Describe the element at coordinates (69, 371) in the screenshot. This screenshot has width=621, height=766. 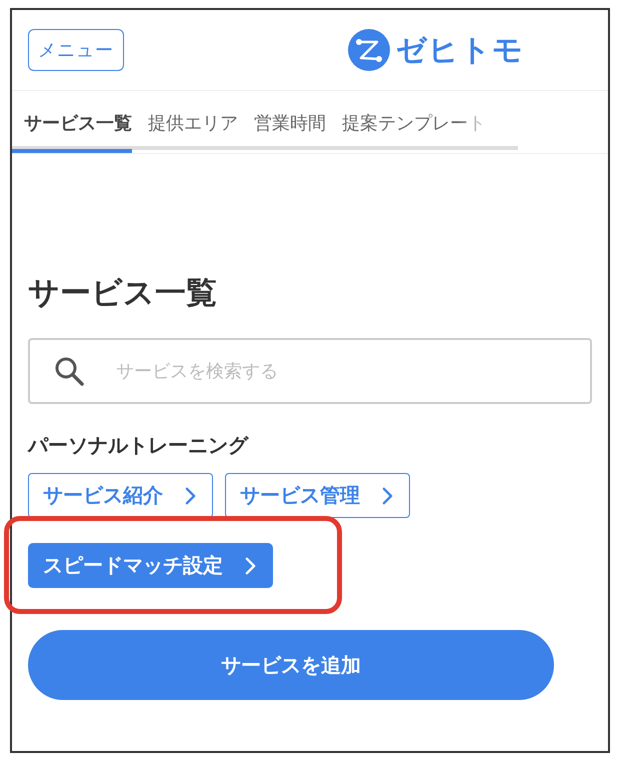
I see `search-icon` at that location.